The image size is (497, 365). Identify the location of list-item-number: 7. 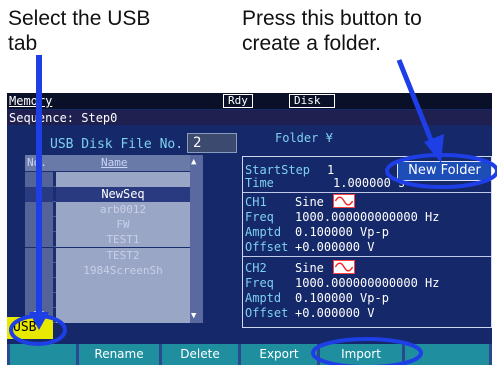
(39, 270).